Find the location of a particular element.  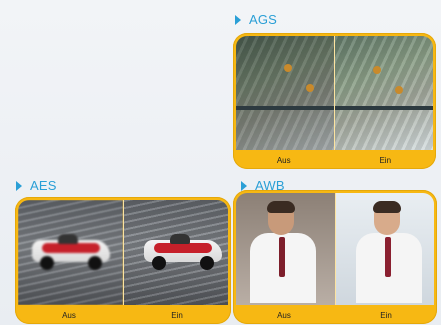

section-title-aes-label: AES is located at coordinates (43, 185).